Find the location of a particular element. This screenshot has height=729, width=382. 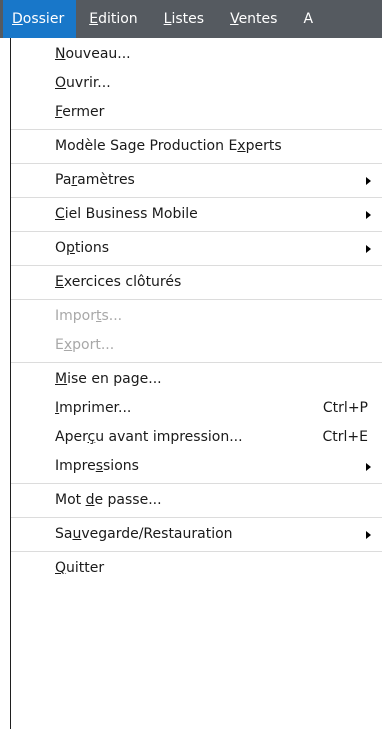

mnemonic-letter: N is located at coordinates (60, 54).